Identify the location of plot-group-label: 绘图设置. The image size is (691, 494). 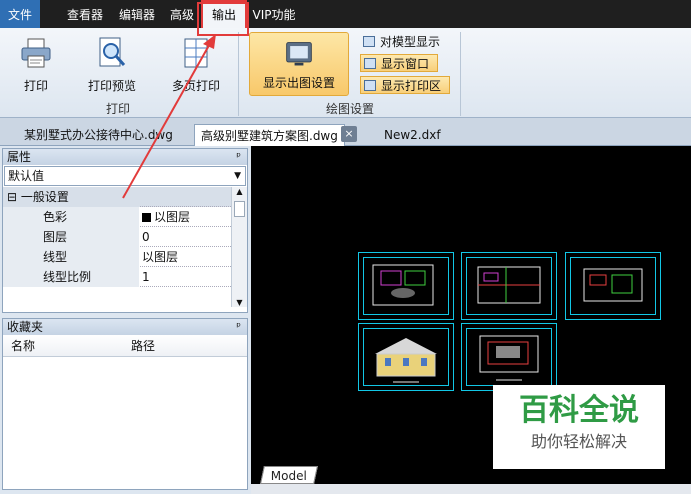
(349, 109).